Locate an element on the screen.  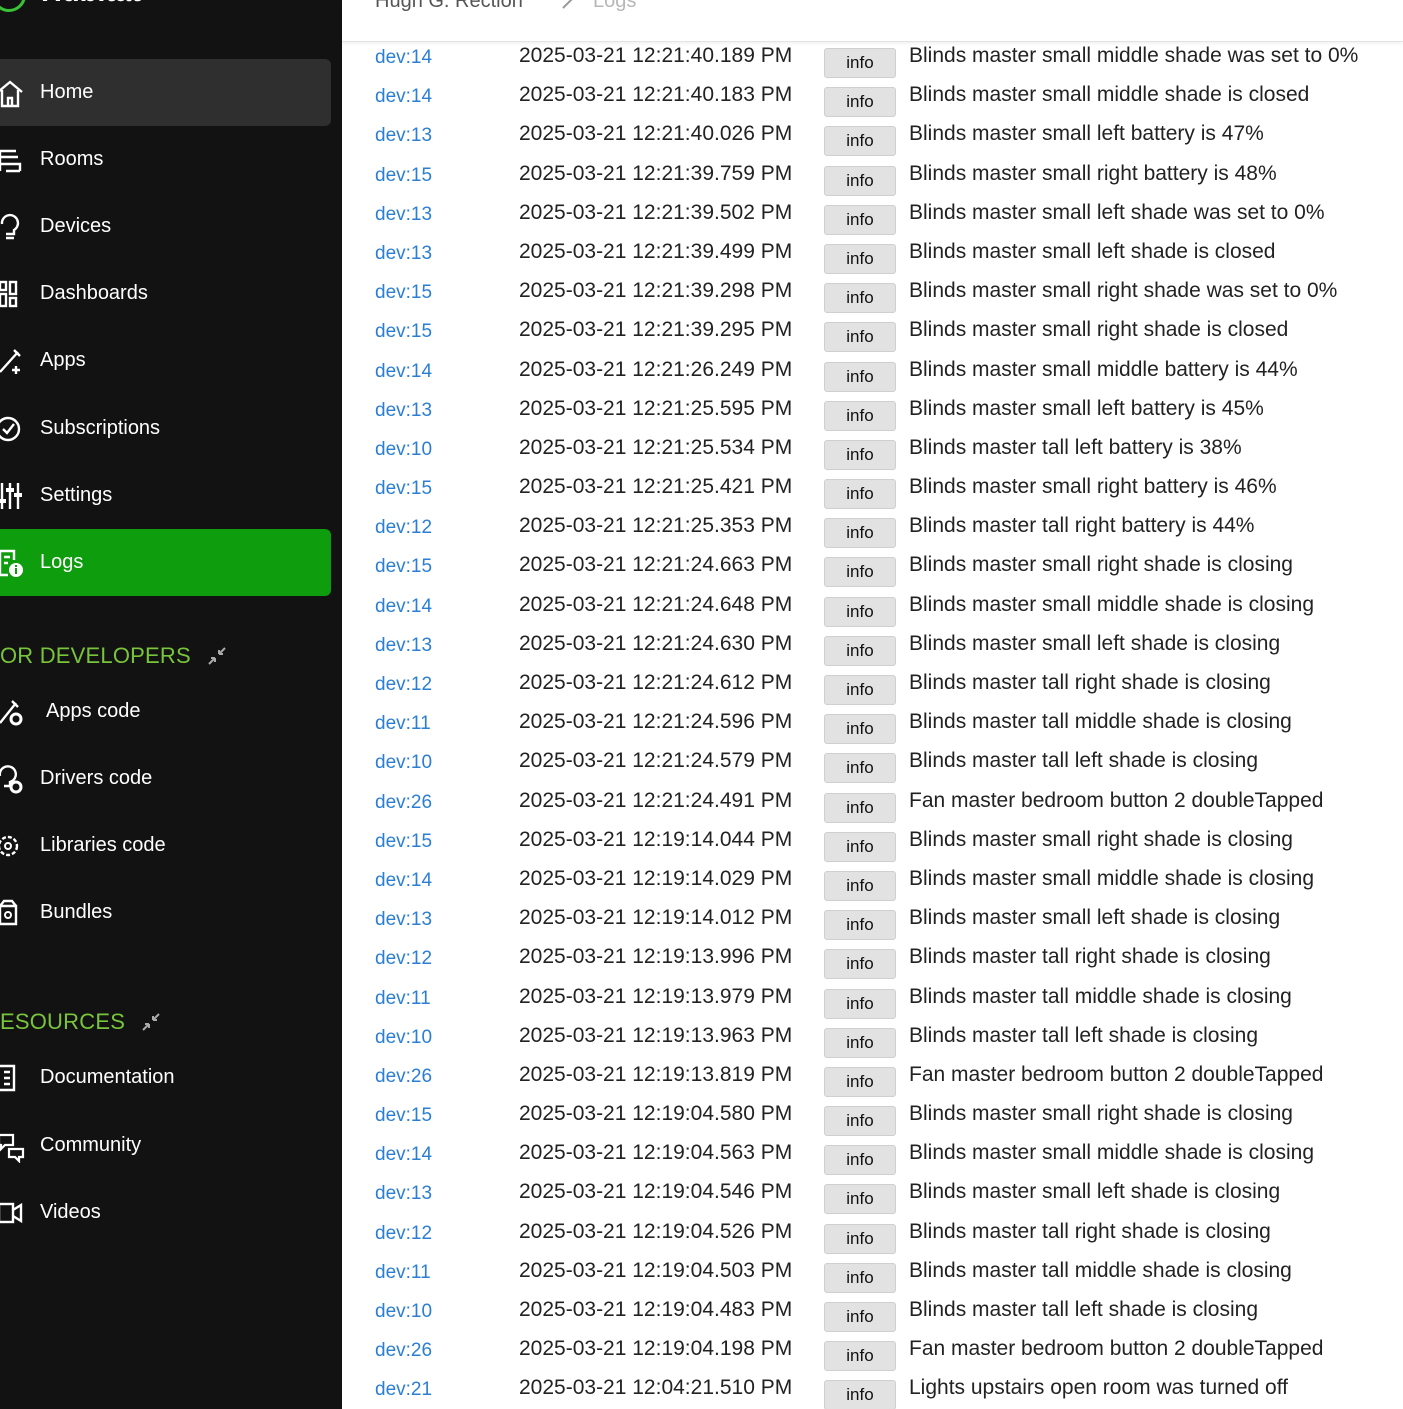
log-message: Blinds master small right battery is 48% is located at coordinates (1093, 173).